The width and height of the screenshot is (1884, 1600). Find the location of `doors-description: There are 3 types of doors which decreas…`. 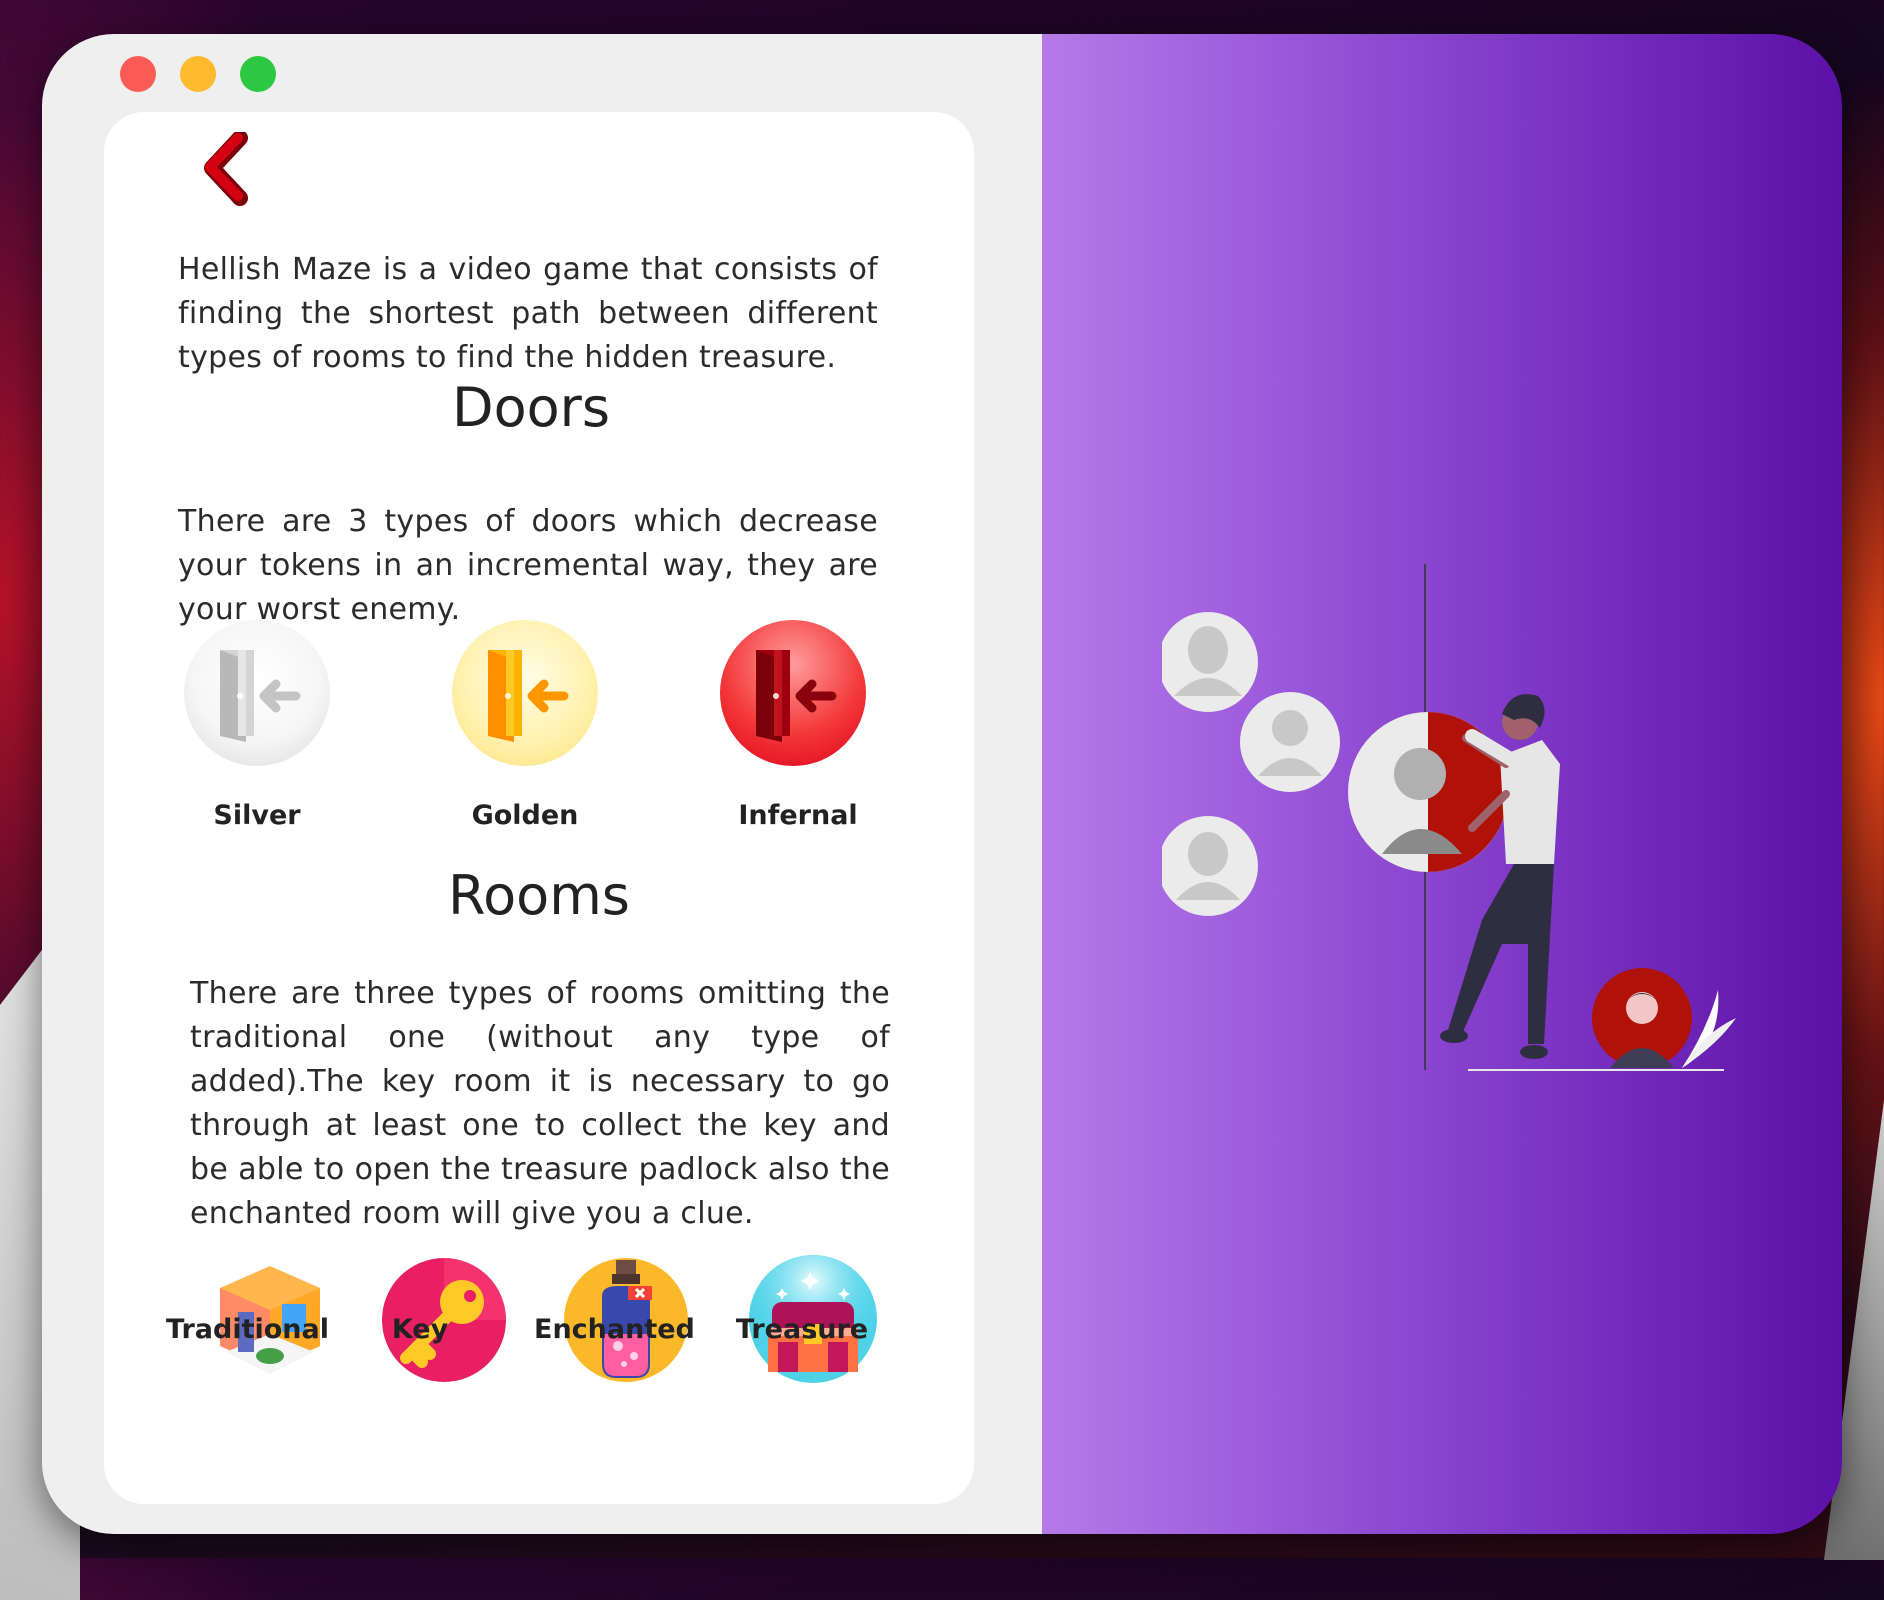

doors-description: There are 3 types of doors which decreas… is located at coordinates (528, 565).